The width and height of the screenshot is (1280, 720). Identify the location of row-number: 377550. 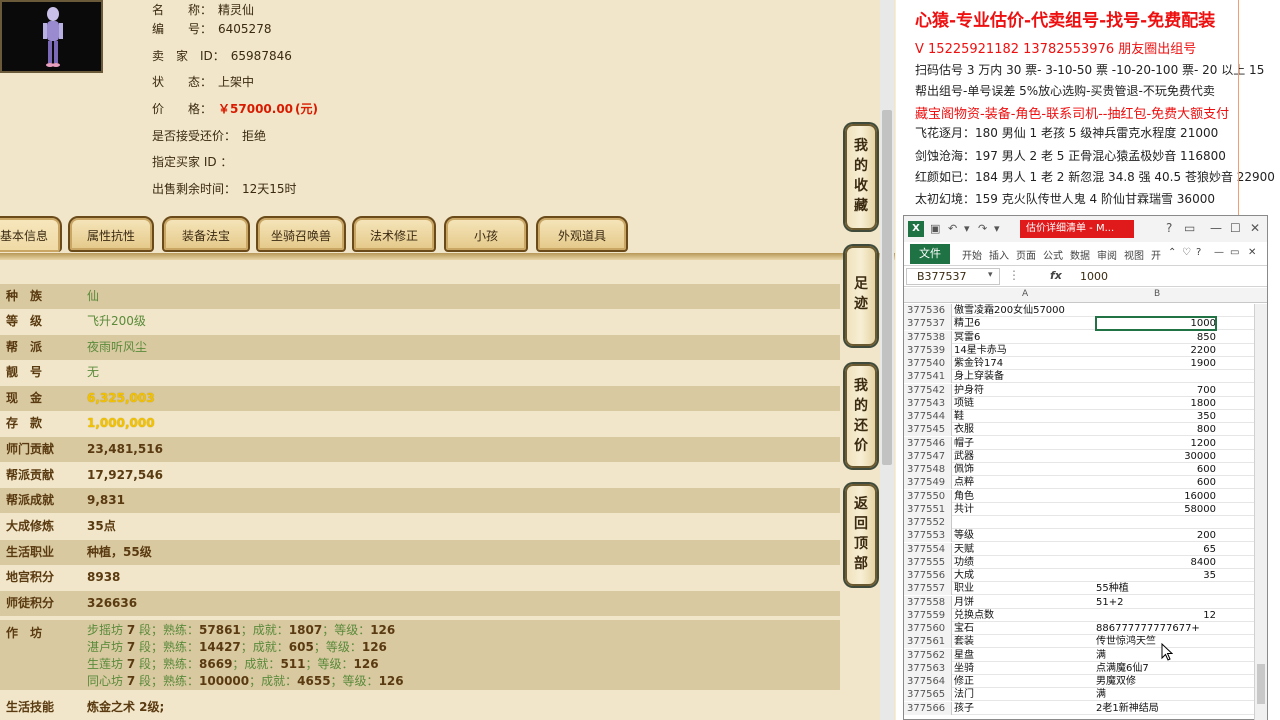
(928, 496).